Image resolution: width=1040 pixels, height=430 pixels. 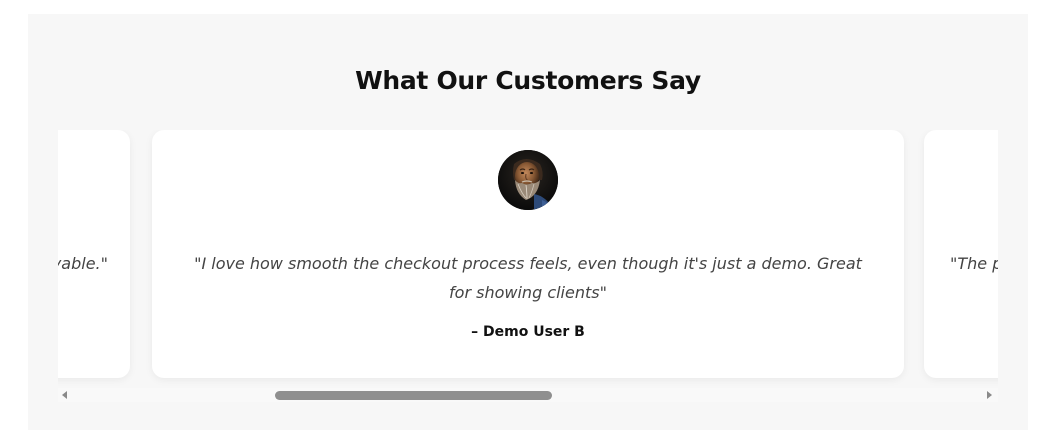 I want to click on testimonial-card-previous: yable.", so click(x=94, y=254).